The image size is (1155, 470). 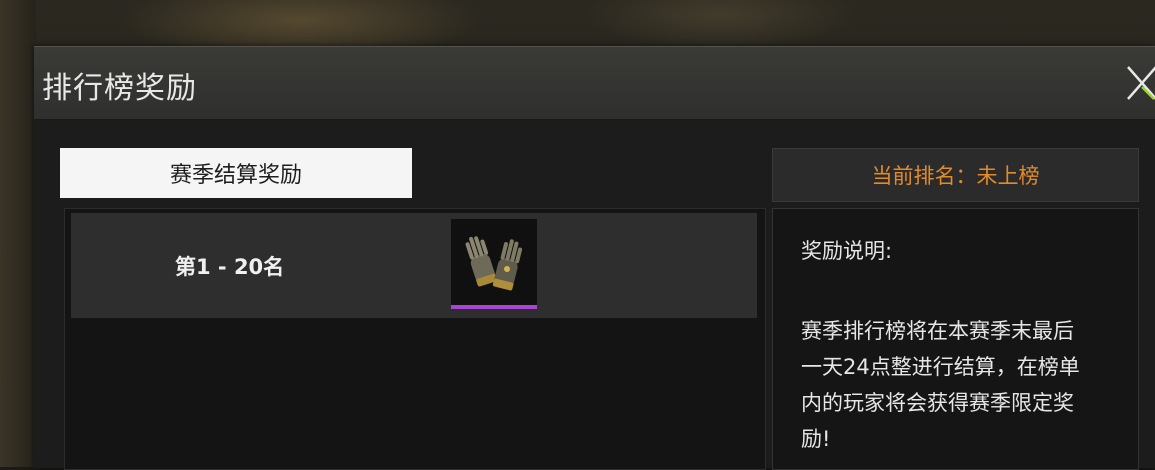 What do you see at coordinates (847, 251) in the screenshot?
I see `description-title: 奖励说明:` at bounding box center [847, 251].